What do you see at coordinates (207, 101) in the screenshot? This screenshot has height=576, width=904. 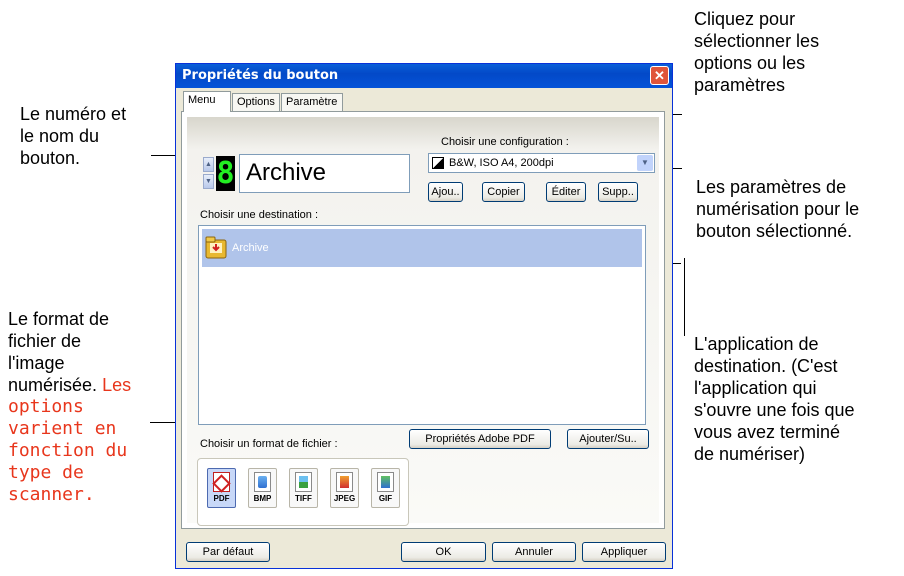 I see `tab-menu: Menu` at bounding box center [207, 101].